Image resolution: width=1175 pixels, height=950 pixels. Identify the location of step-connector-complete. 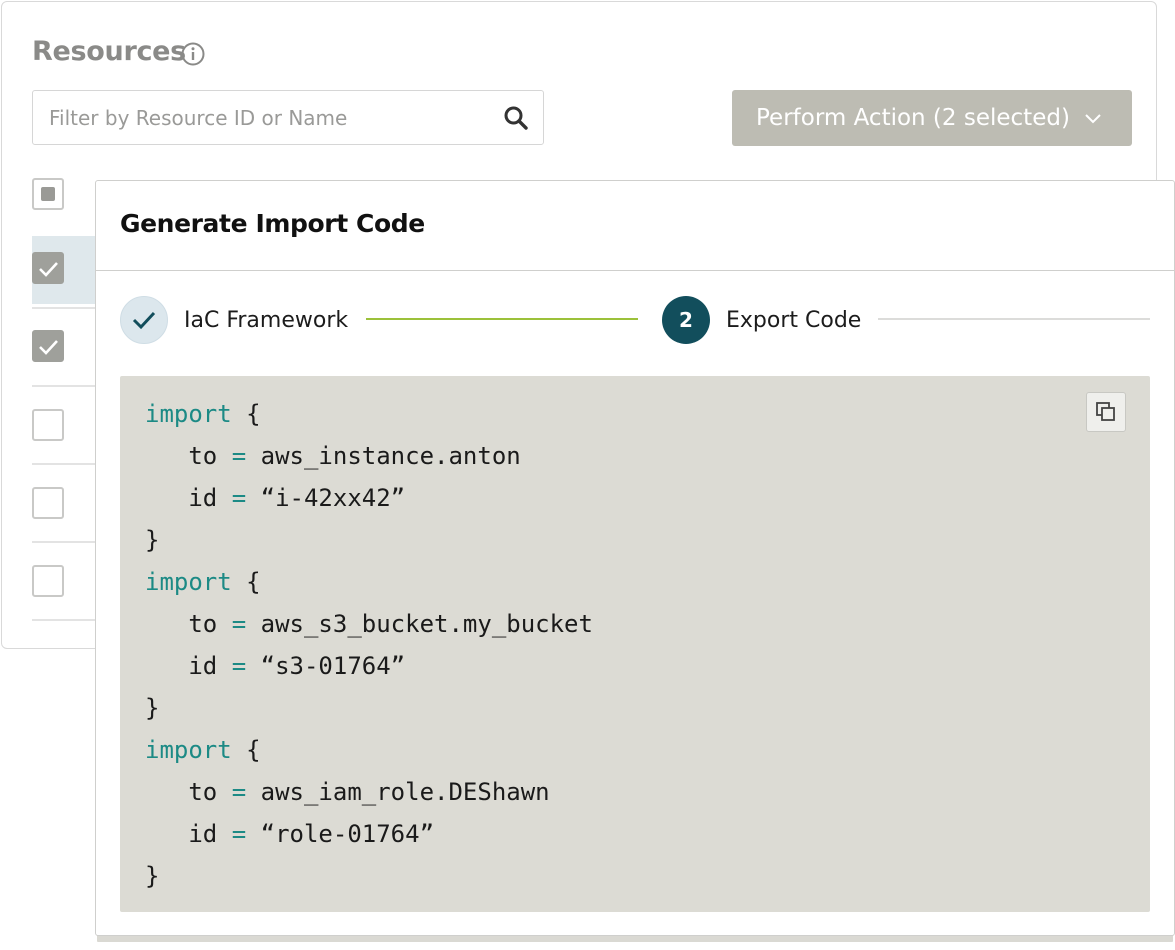
(502, 319).